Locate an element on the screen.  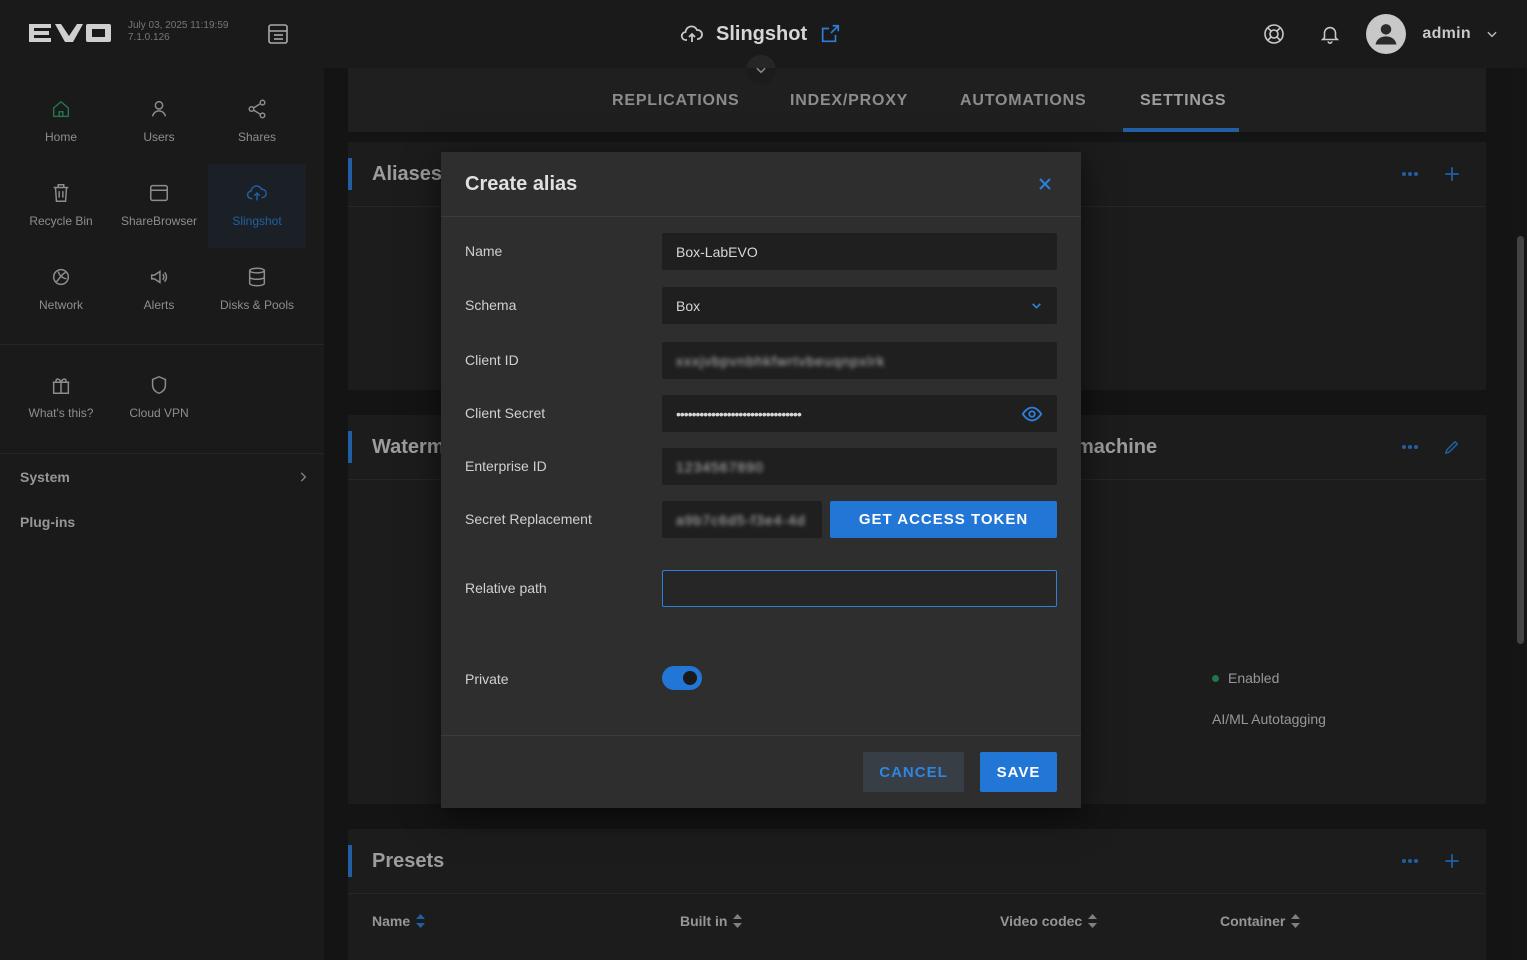
schema-value: Box is located at coordinates (688, 305).